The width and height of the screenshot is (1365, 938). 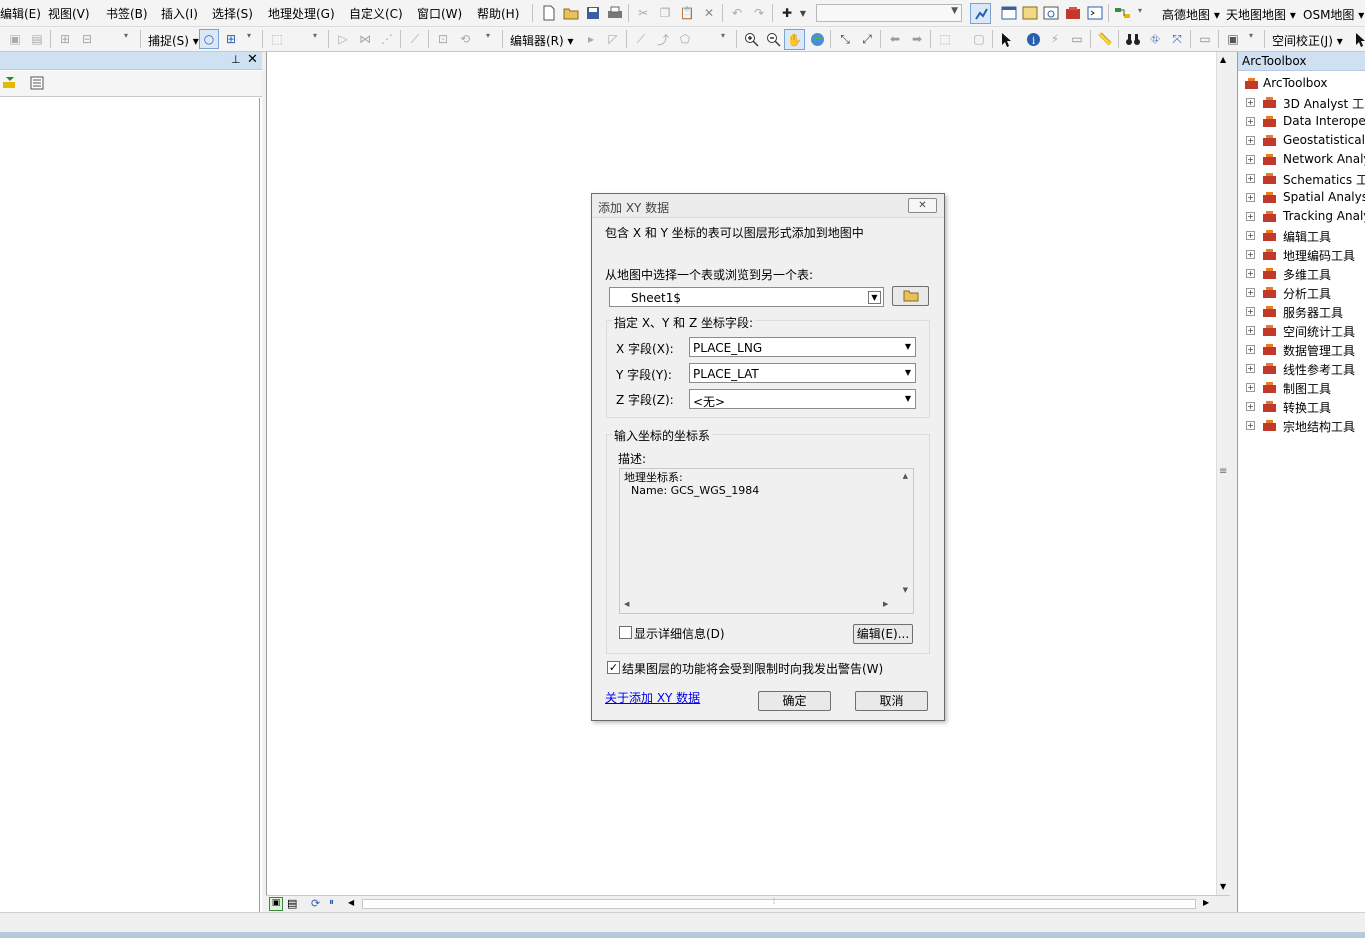 What do you see at coordinates (1033, 39) in the screenshot?
I see `identify-icon: i` at bounding box center [1033, 39].